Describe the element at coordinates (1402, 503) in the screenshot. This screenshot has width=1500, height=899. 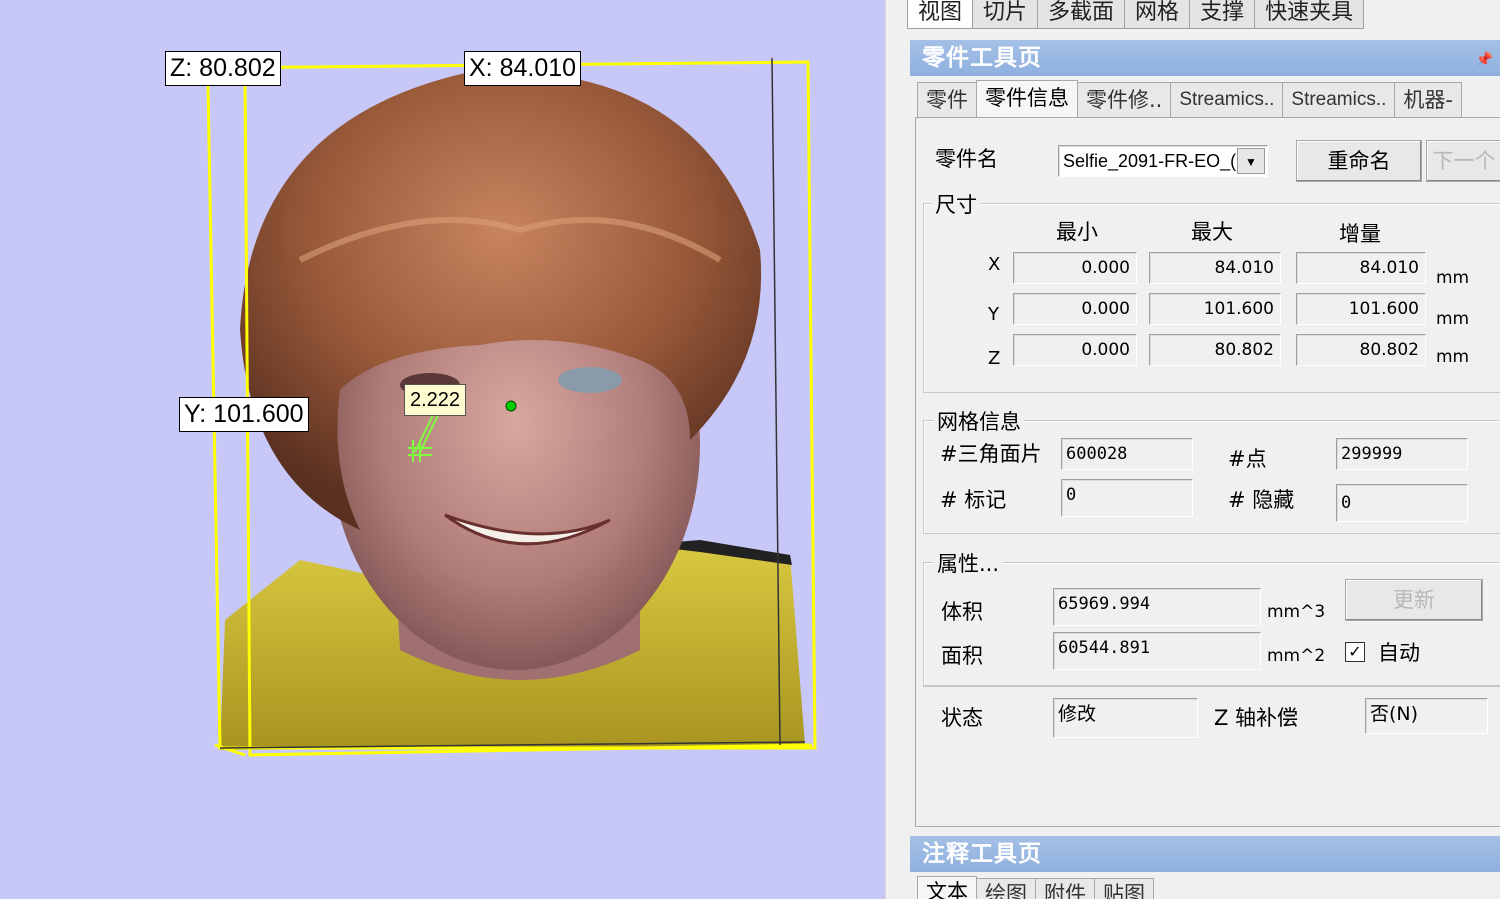
I see `hidden-field: 0` at that location.